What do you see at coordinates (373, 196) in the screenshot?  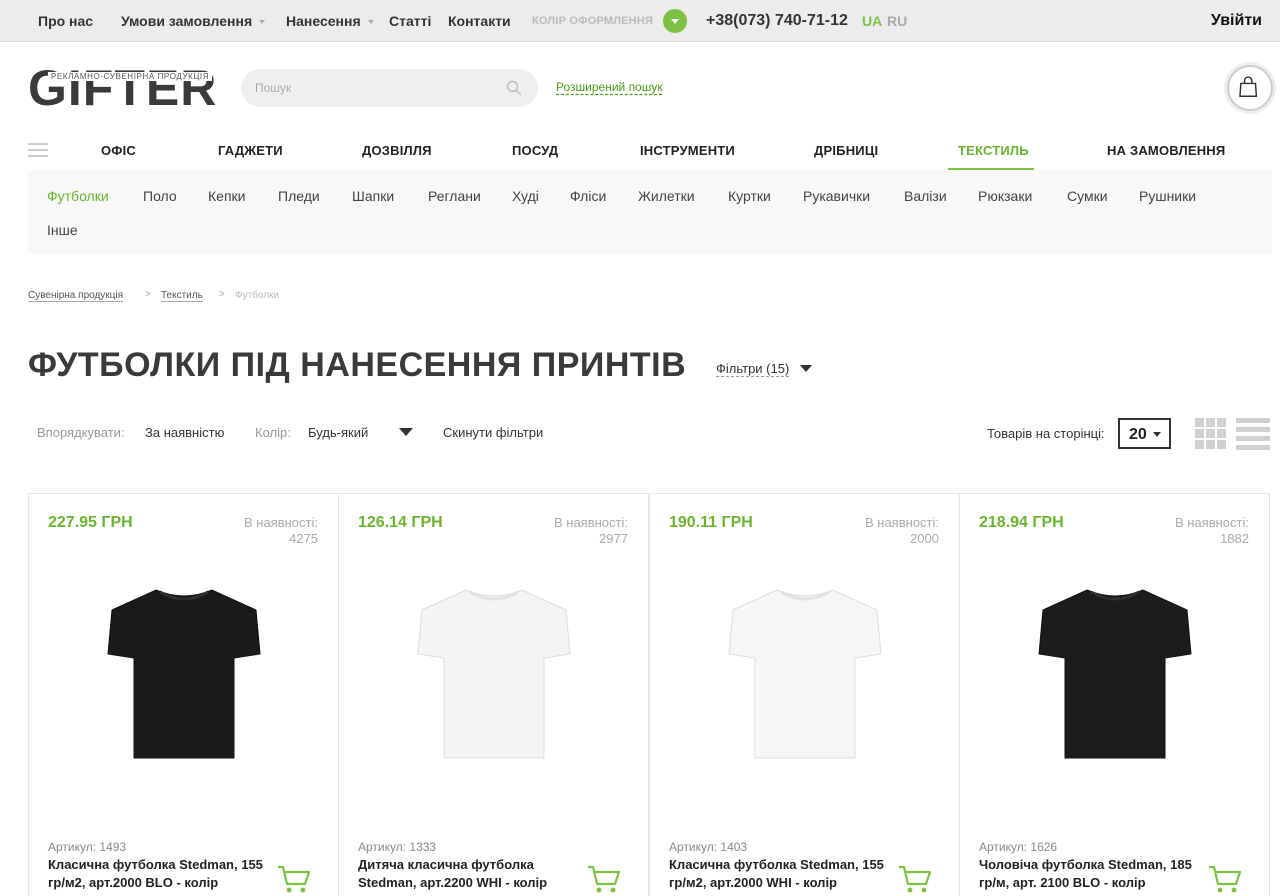 I see `subcategory-hats: Шапки` at bounding box center [373, 196].